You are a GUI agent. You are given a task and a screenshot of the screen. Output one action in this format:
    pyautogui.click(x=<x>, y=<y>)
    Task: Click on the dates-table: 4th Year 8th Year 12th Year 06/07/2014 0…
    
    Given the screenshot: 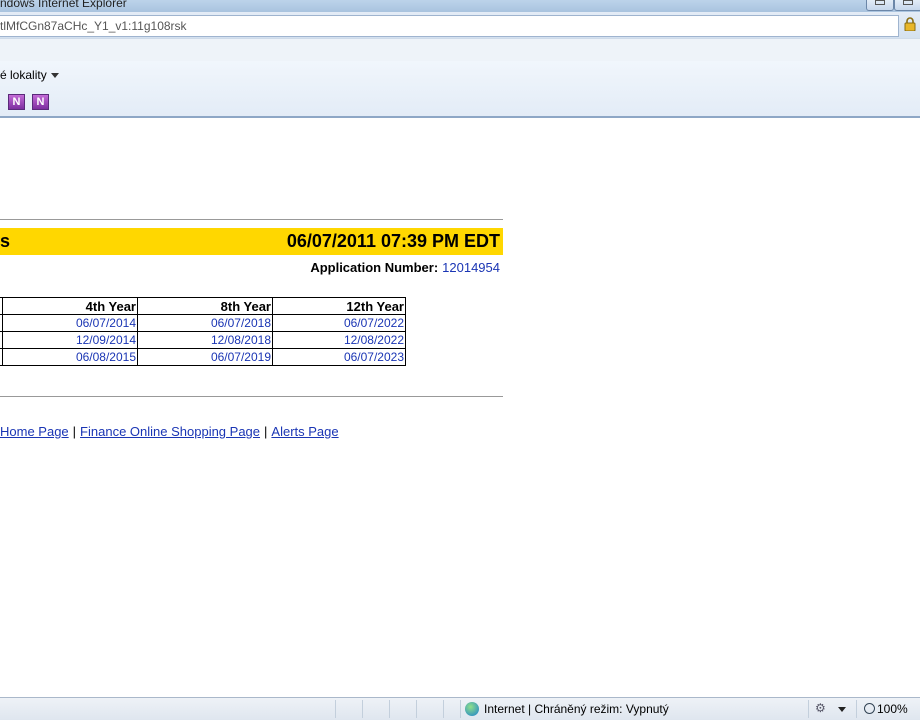 What is the action you would take?
    pyautogui.click(x=203, y=331)
    